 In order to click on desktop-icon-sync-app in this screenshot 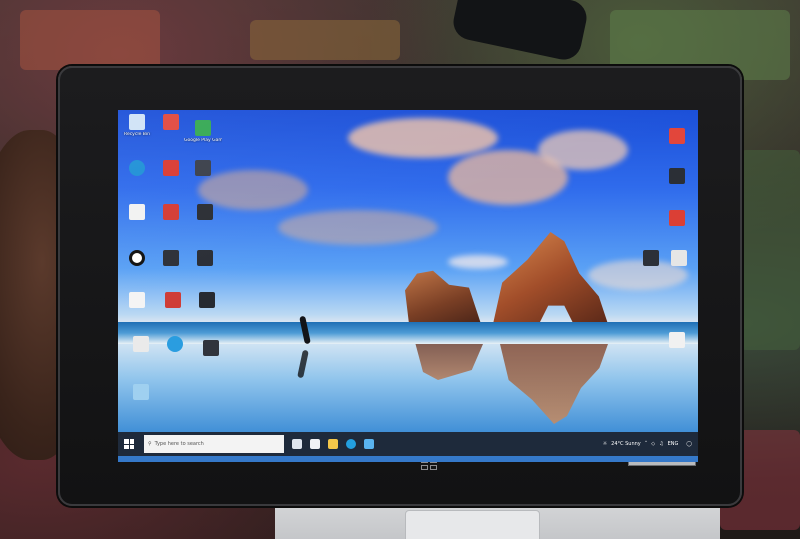, I will do `click(175, 345)`.